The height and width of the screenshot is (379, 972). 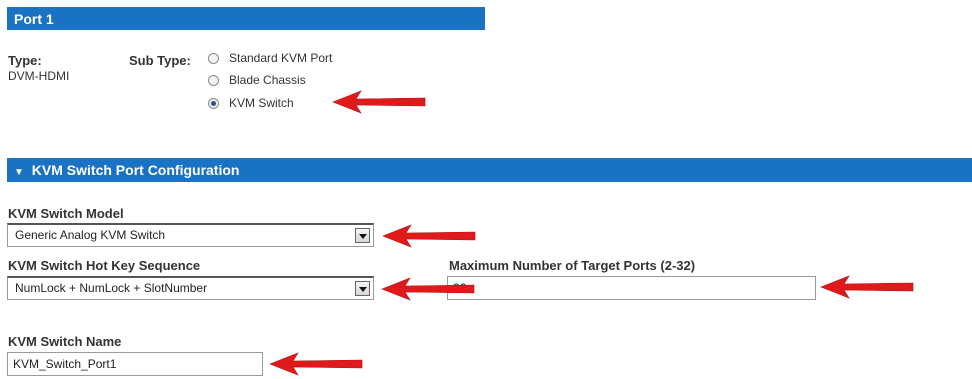 What do you see at coordinates (190, 235) in the screenshot?
I see `model-select: Generic Analog KVM Switch` at bounding box center [190, 235].